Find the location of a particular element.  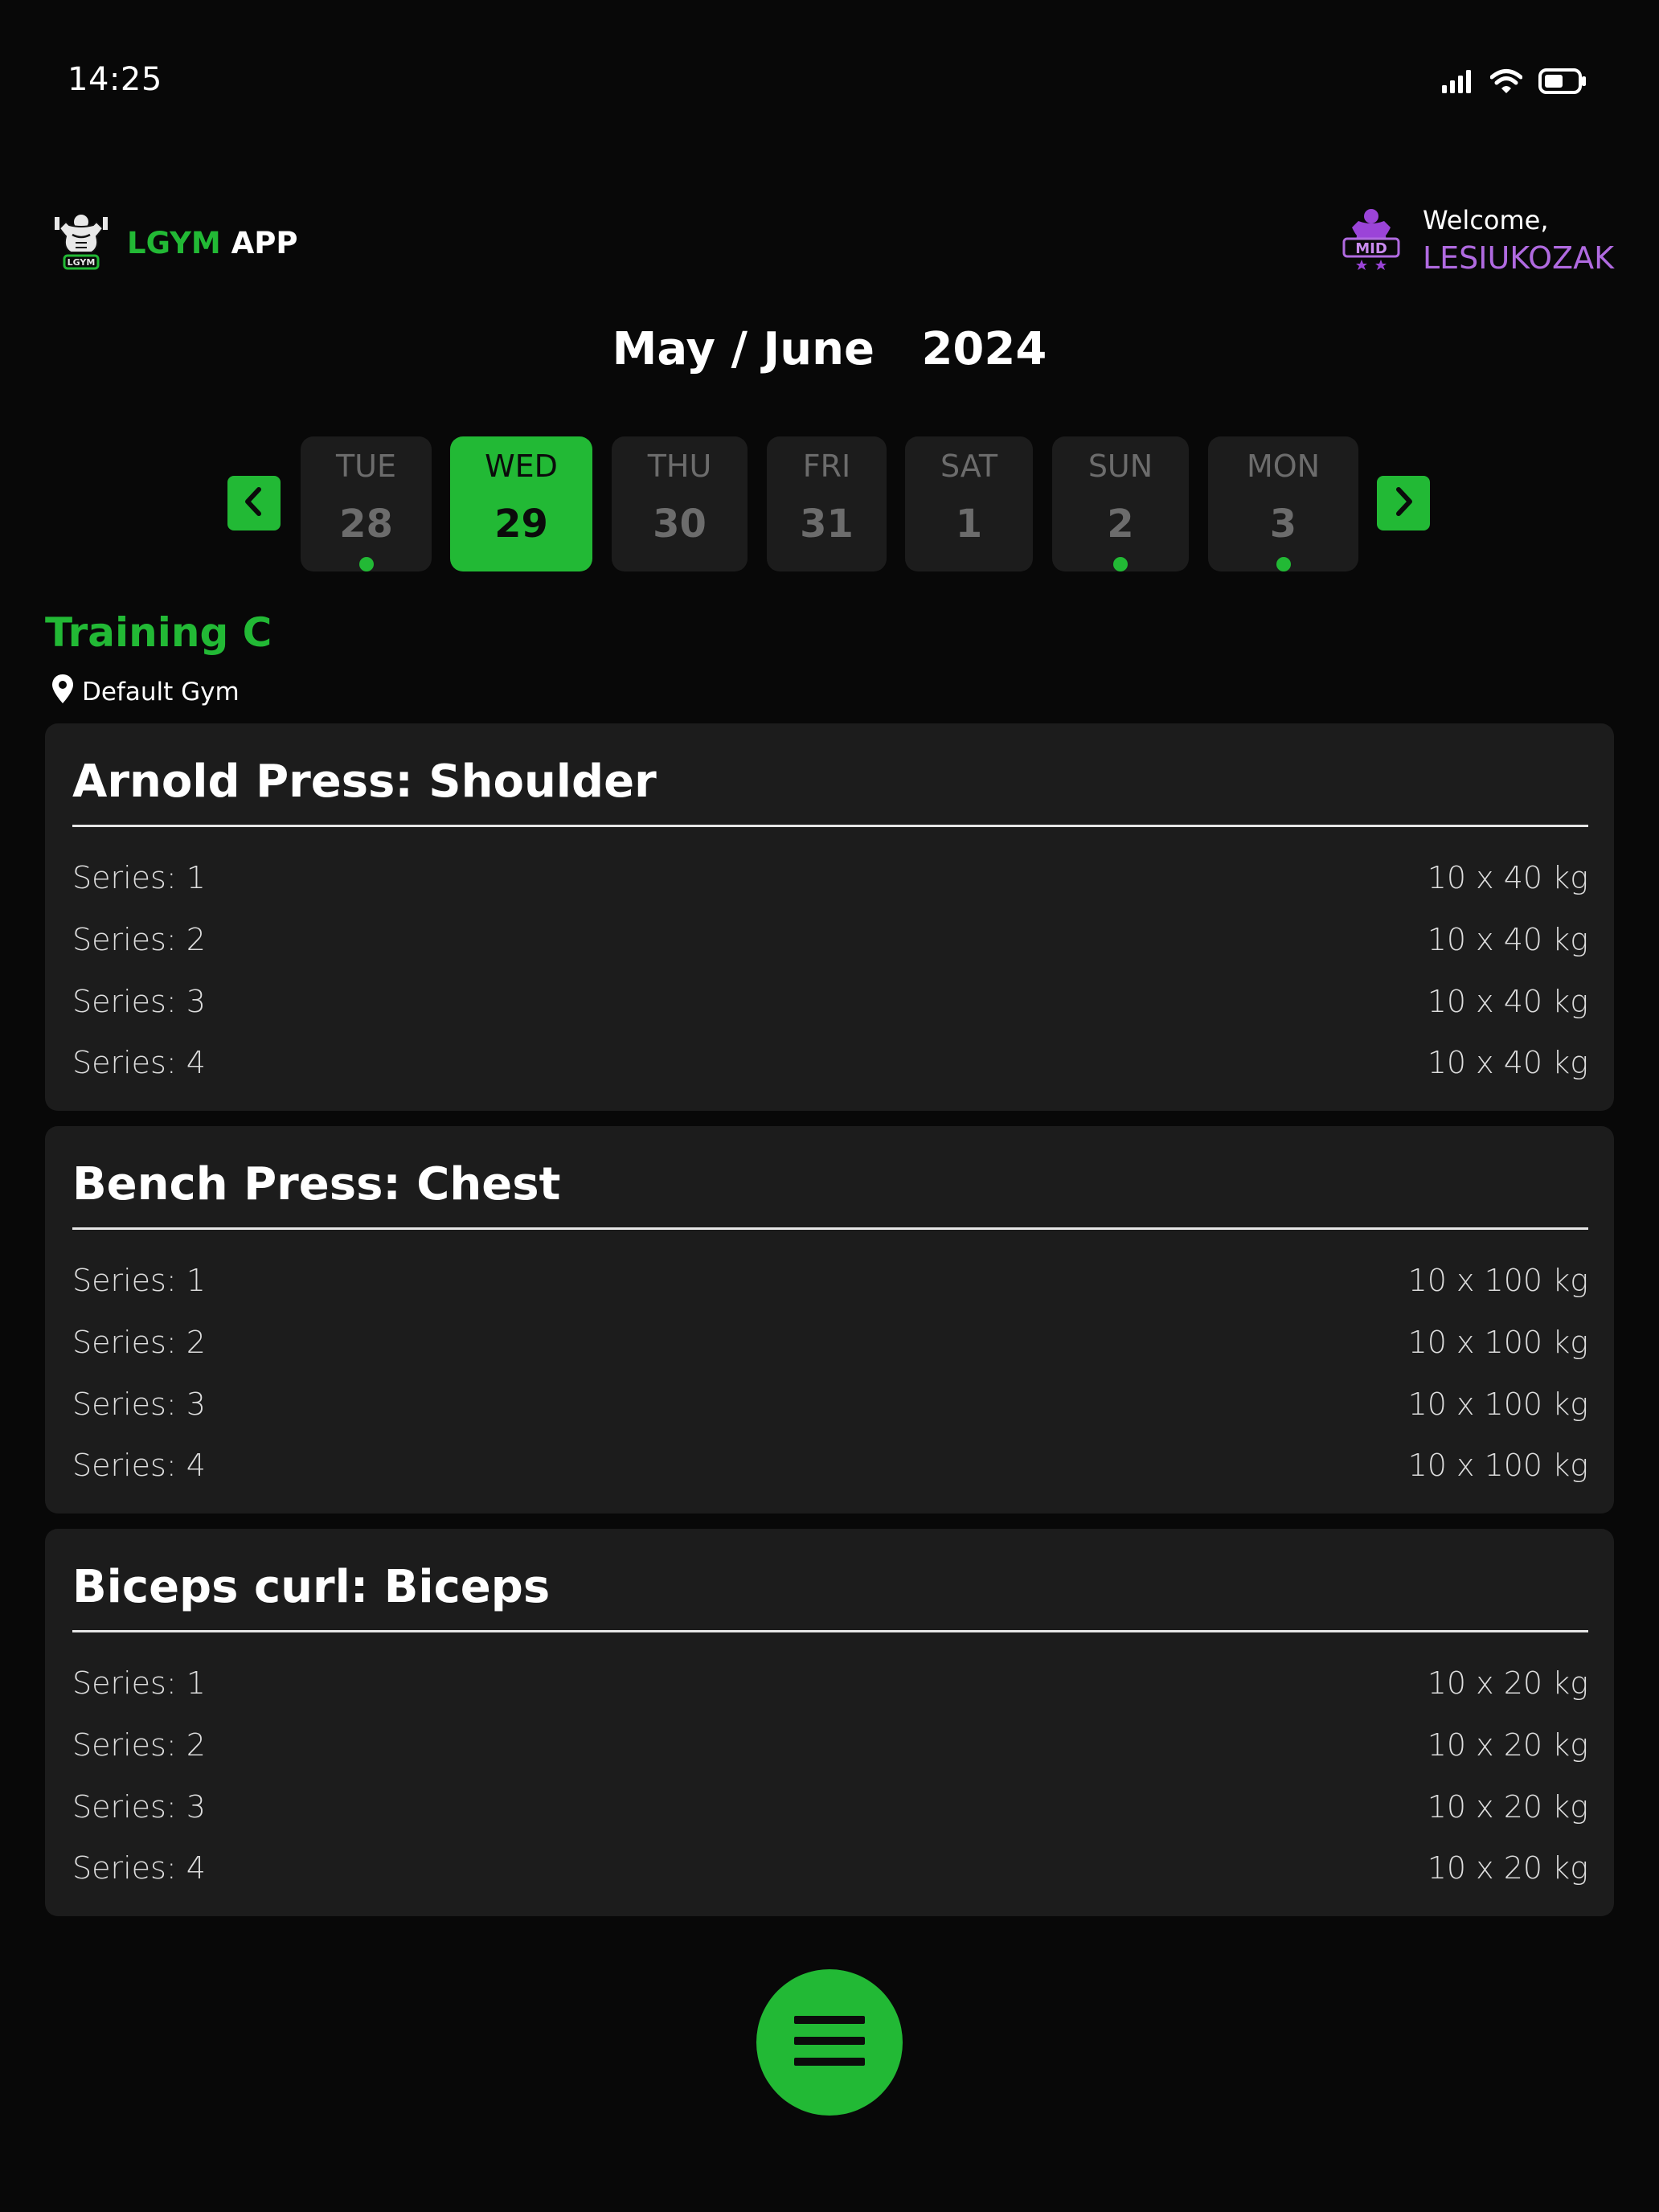

exercise-title: Bench Press: Chest is located at coordinates (316, 1184).